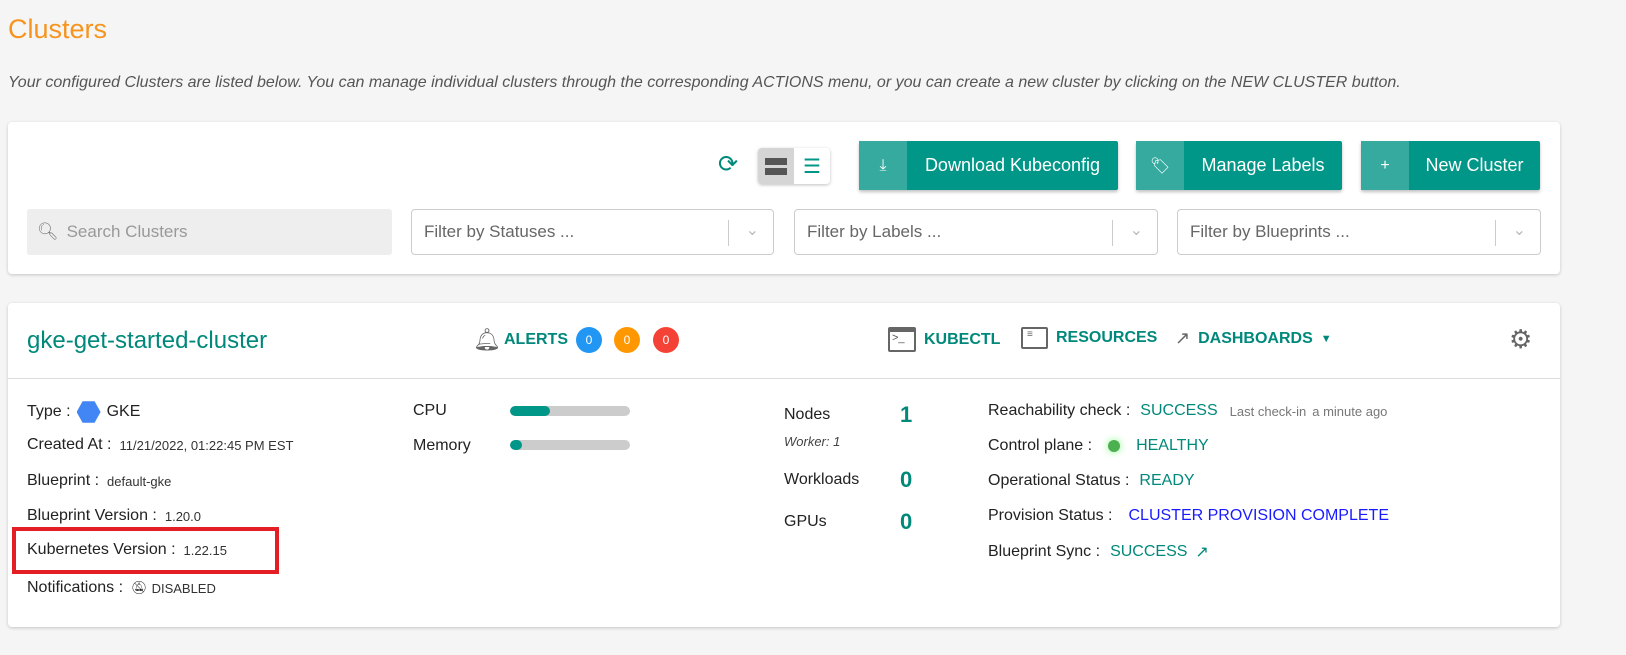 The height and width of the screenshot is (655, 1626). What do you see at coordinates (570, 445) in the screenshot?
I see `memory-bar` at bounding box center [570, 445].